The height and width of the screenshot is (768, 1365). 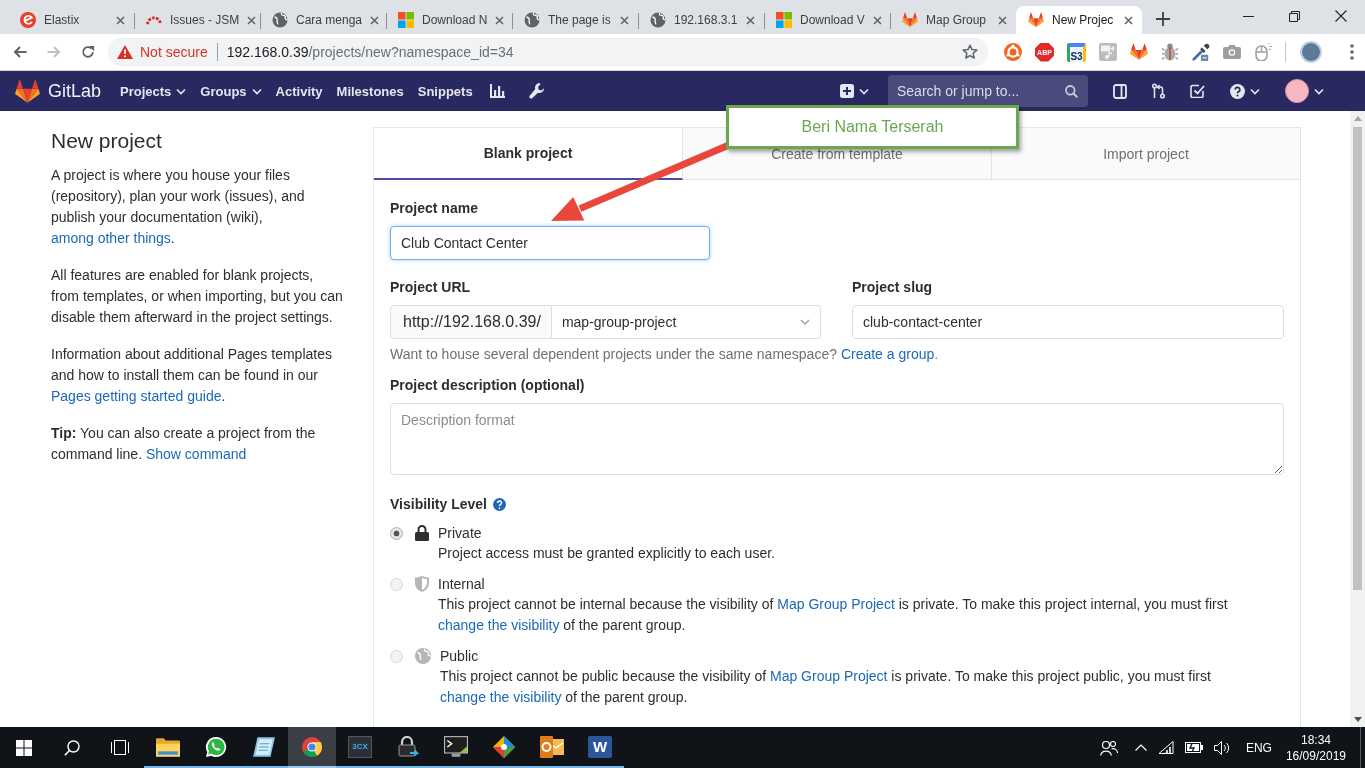 I want to click on taskbar-button: W, so click(x=600, y=747).